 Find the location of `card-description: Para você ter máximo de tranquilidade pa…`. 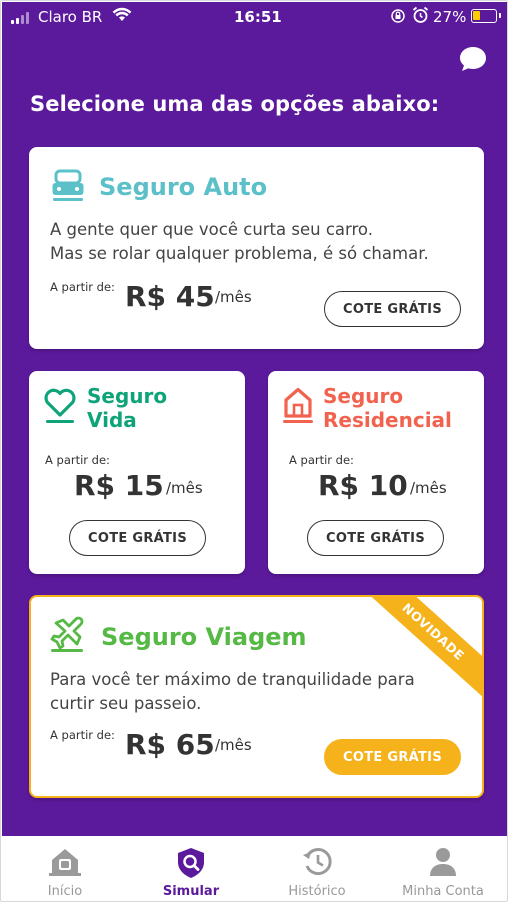

card-description: Para você ter máximo de tranquilidade pa… is located at coordinates (260, 692).